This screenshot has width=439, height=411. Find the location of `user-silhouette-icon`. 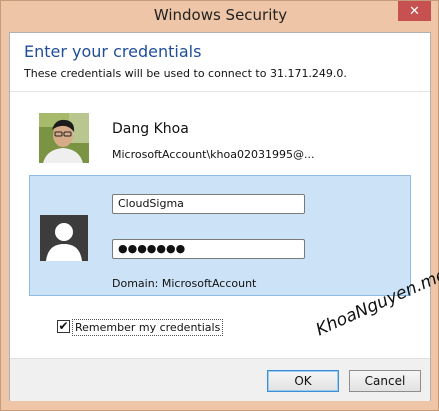

user-silhouette-icon is located at coordinates (64, 238).